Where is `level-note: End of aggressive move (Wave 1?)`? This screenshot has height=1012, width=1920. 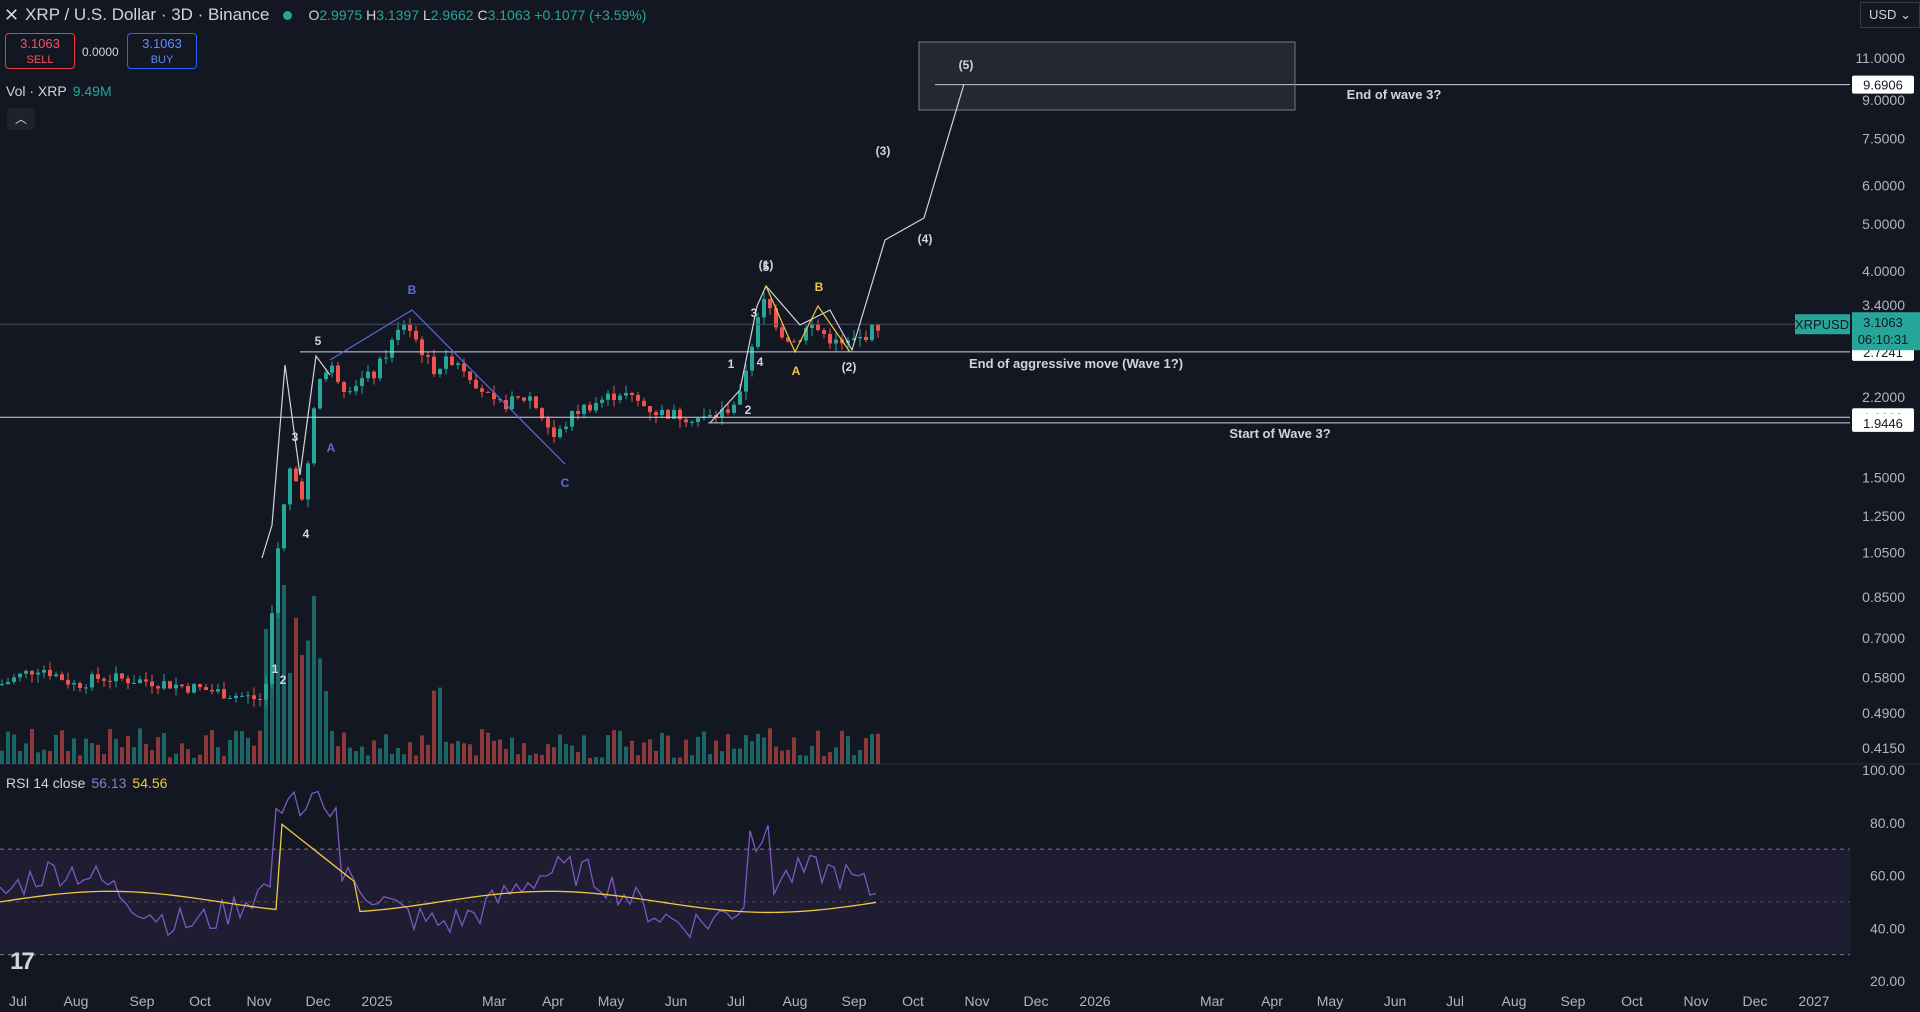
level-note: End of aggressive move (Wave 1?) is located at coordinates (1076, 363).